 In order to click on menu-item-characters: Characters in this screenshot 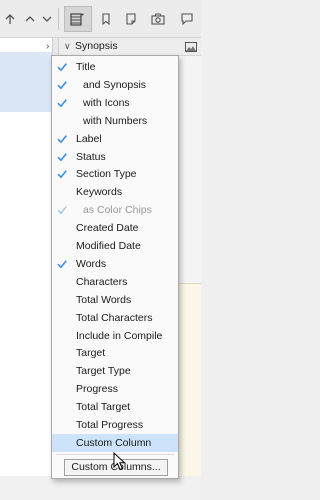, I will do `click(115, 282)`.